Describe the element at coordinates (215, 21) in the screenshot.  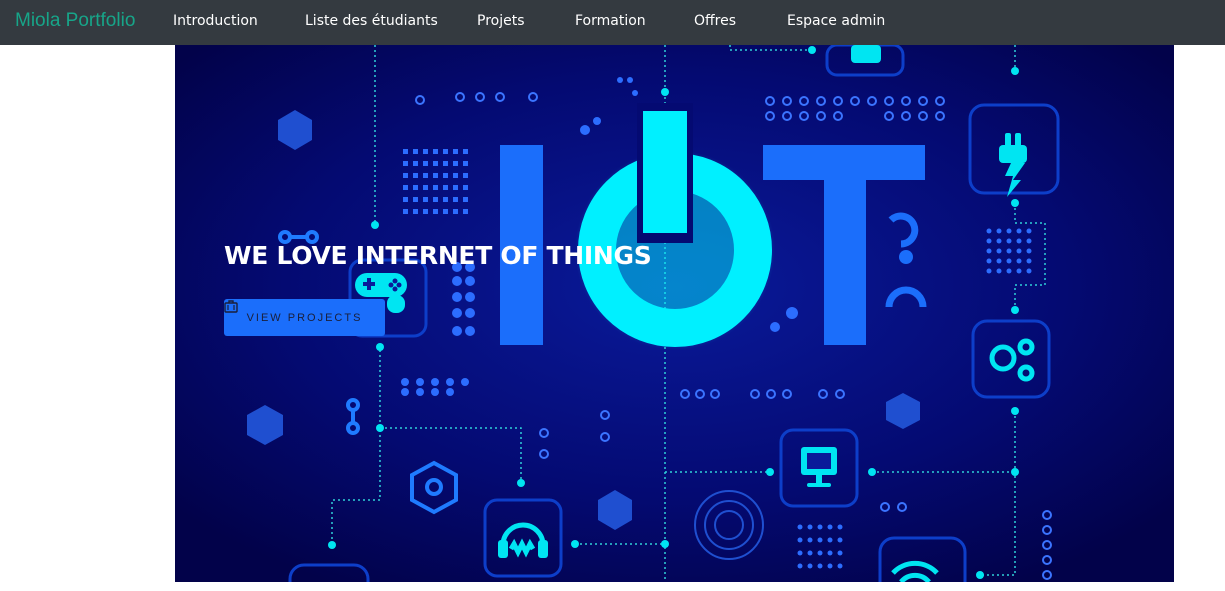
I see `nav-introduction: Introduction` at that location.